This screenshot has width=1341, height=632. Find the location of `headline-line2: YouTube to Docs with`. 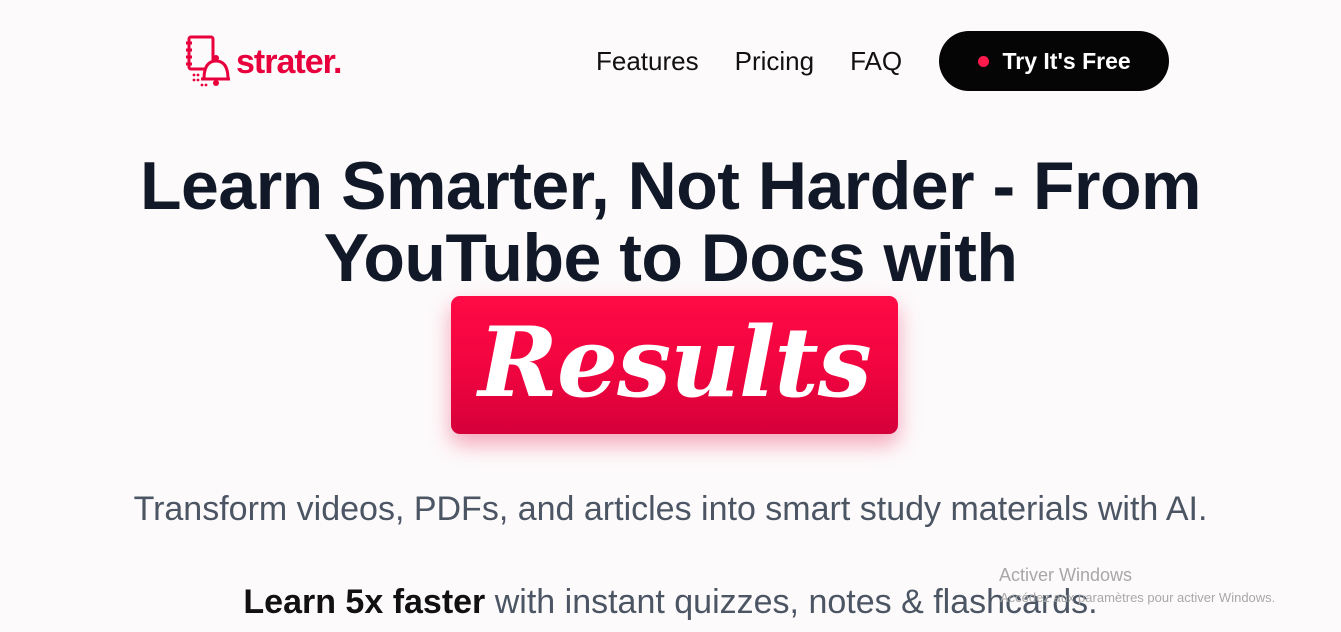

headline-line2: YouTube to Docs with is located at coordinates (670, 258).